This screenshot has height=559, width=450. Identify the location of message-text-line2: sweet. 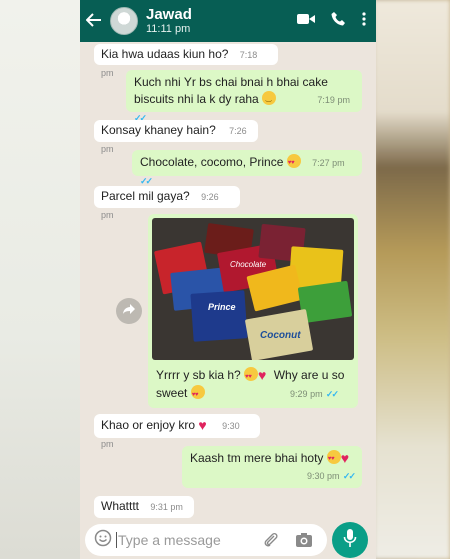
(172, 393).